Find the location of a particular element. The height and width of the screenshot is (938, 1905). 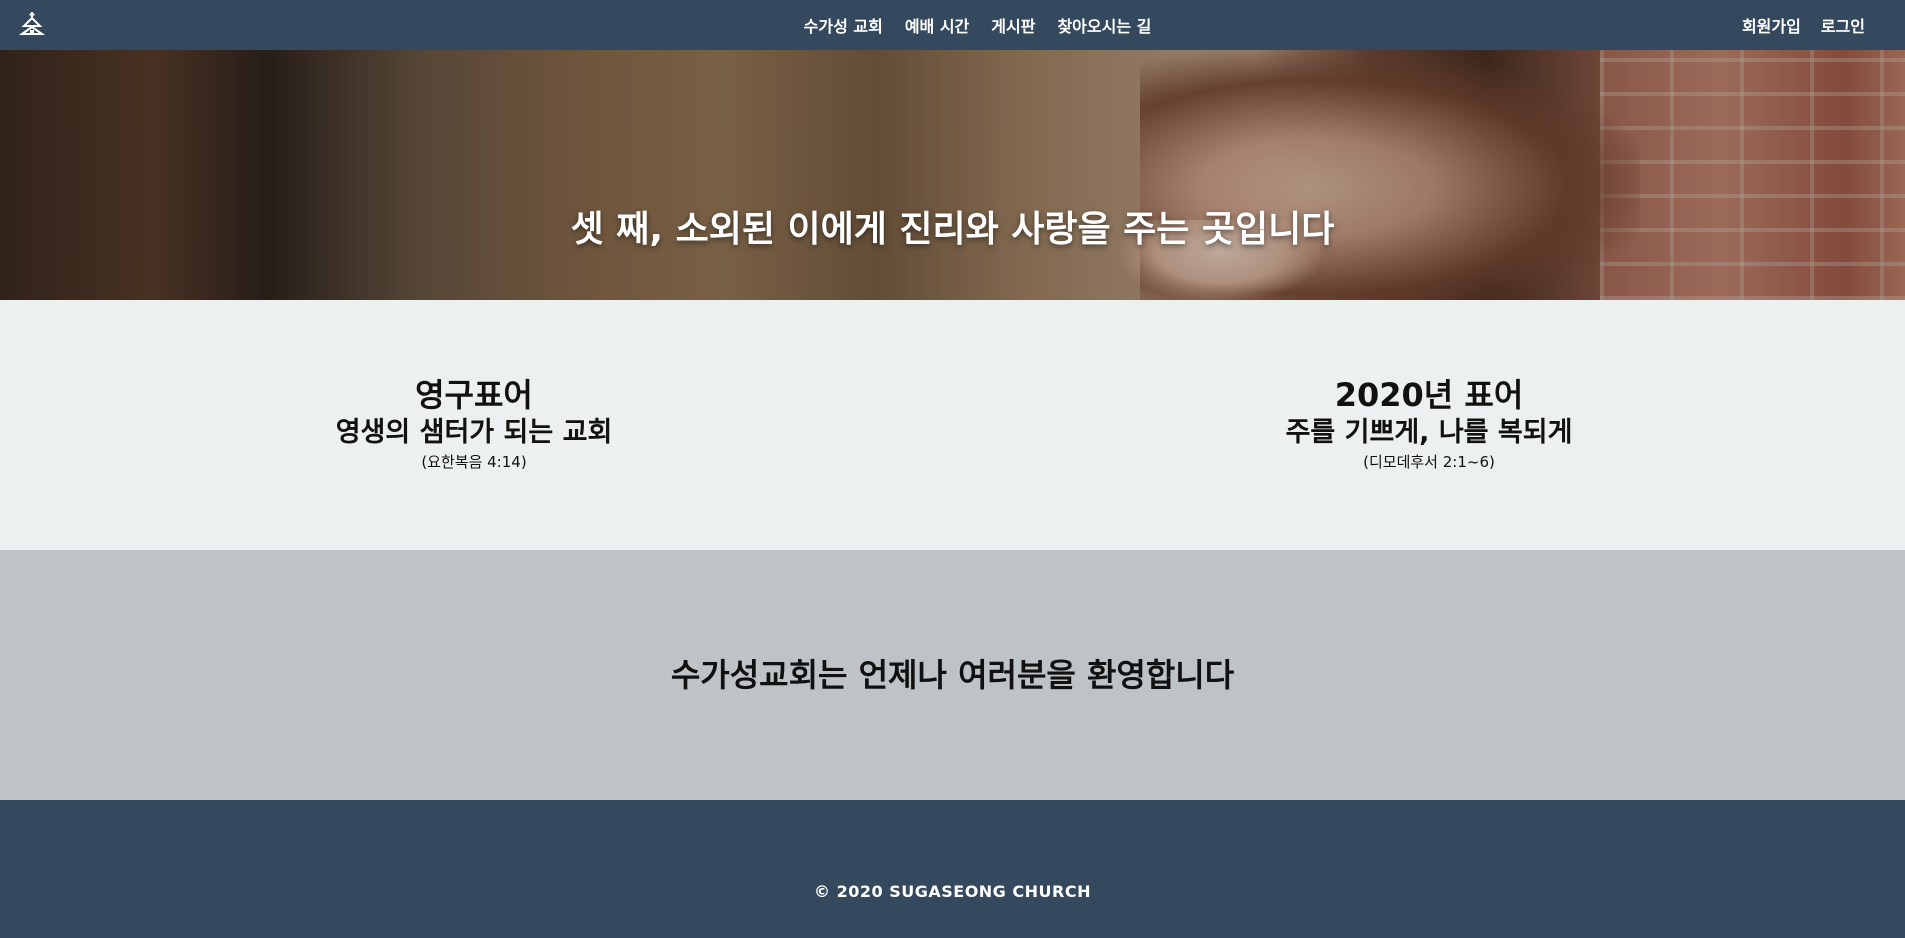

motto-title: 영구표어 is located at coordinates (474, 395).